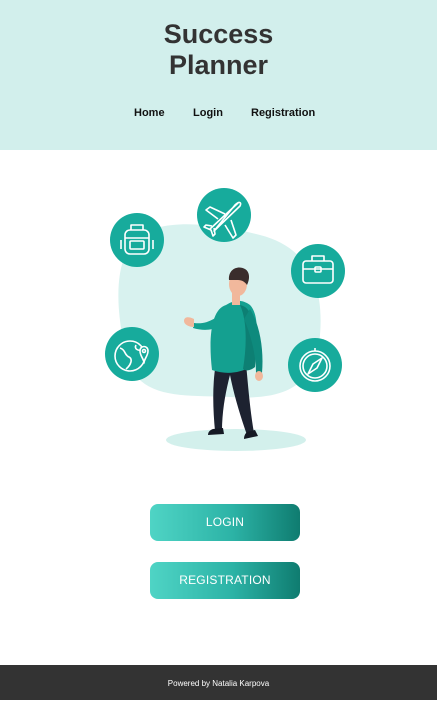  Describe the element at coordinates (137, 240) in the screenshot. I see `backpack-icon` at that location.